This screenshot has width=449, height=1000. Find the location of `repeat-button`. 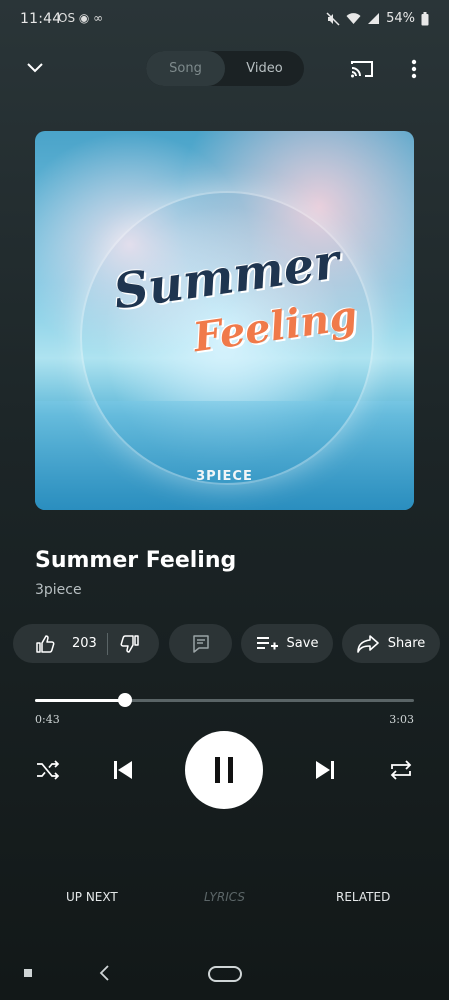

repeat-button is located at coordinates (401, 770).